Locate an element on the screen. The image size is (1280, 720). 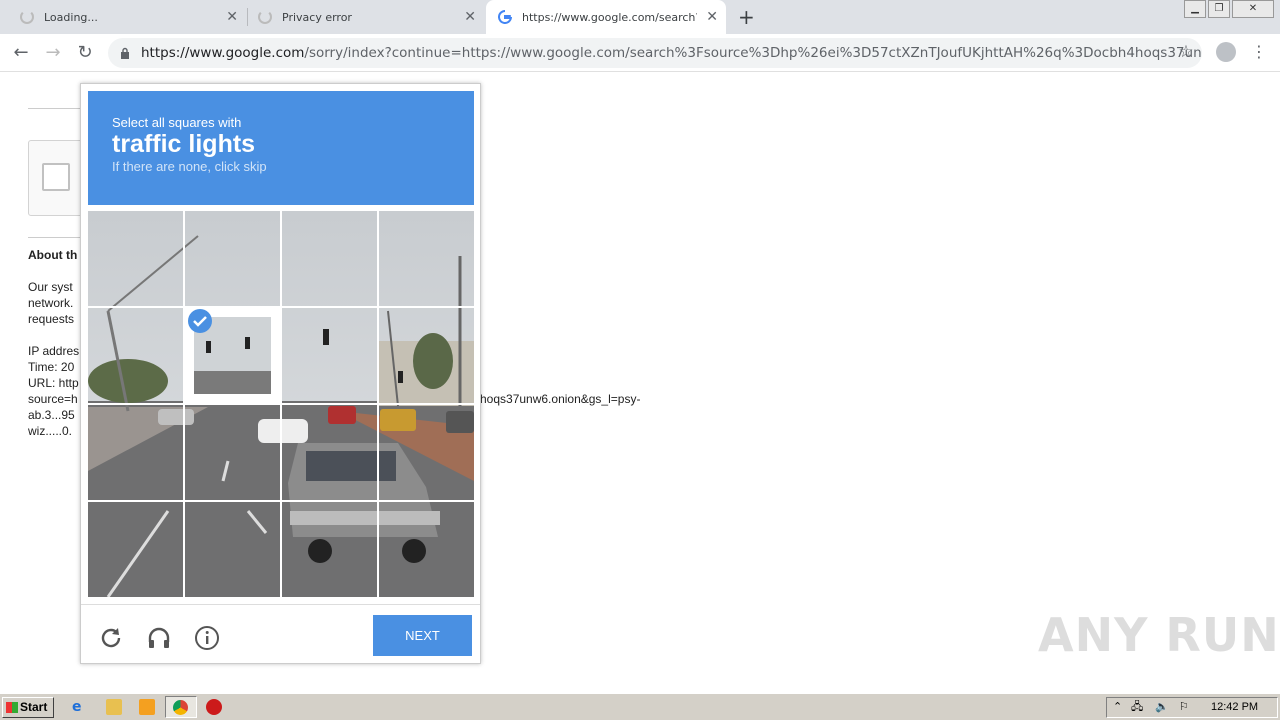
tab-title: Privacy error is located at coordinates (317, 17).